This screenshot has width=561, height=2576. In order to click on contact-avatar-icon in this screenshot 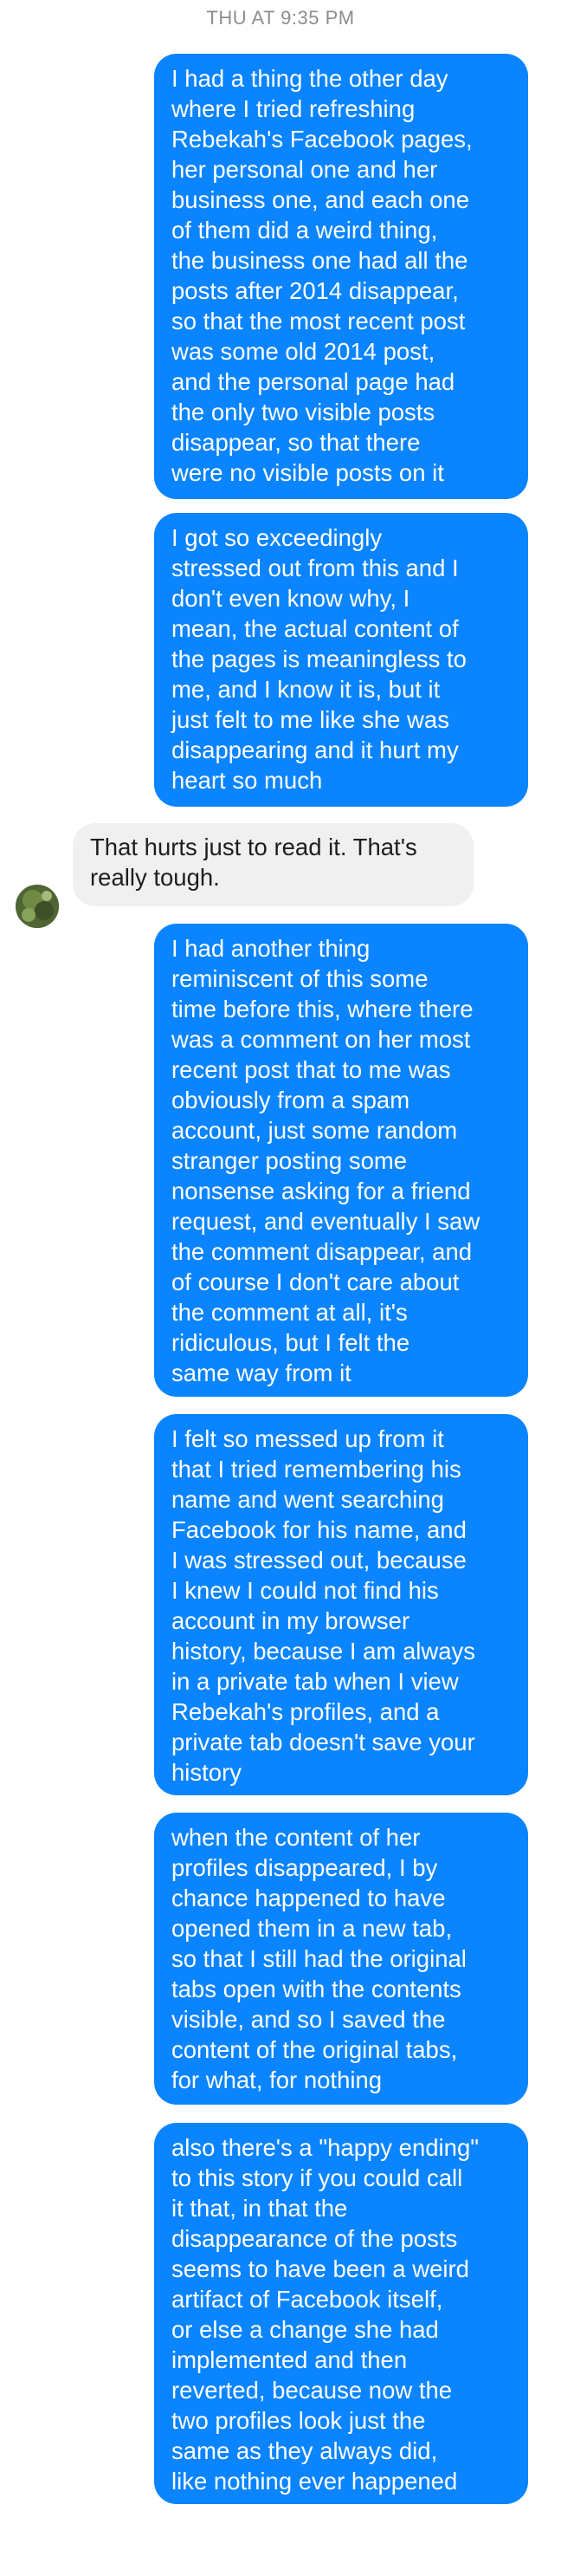, I will do `click(37, 906)`.